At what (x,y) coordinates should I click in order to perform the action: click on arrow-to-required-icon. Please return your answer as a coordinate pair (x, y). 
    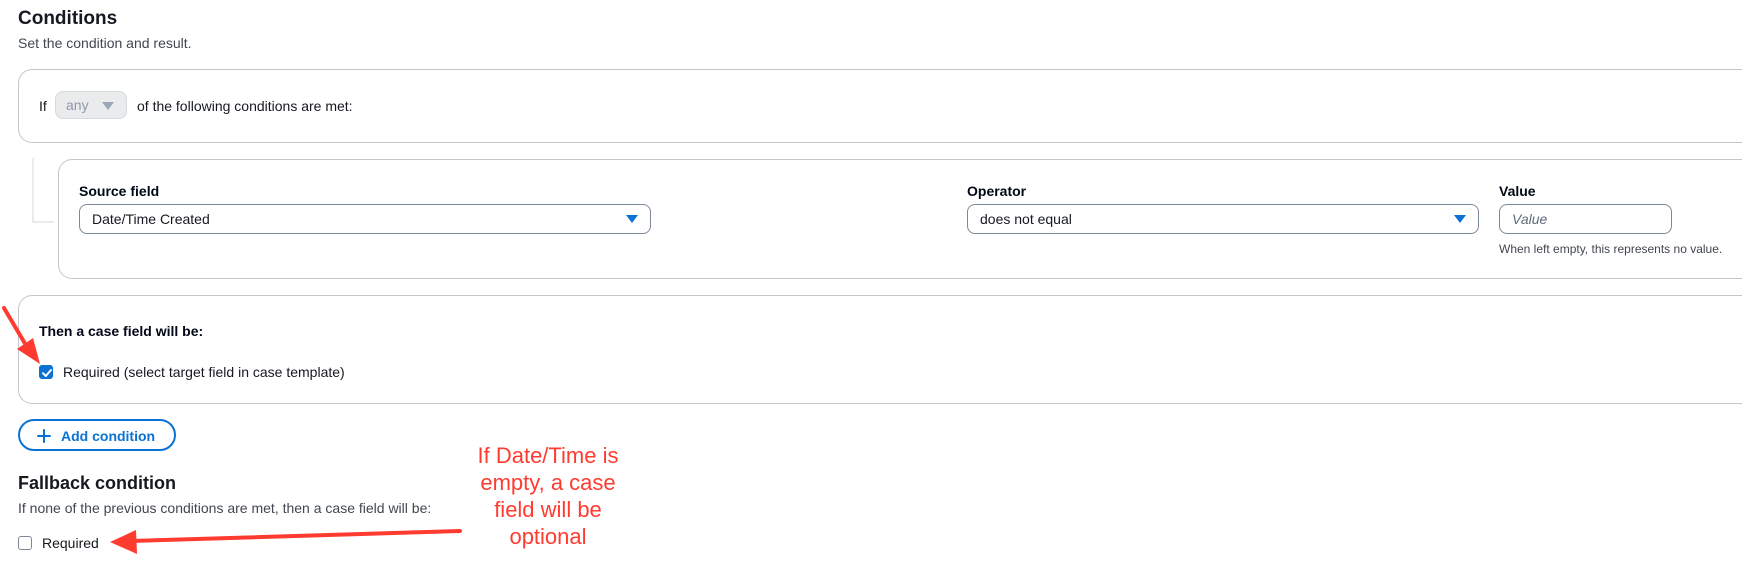
    Looking at the image, I should click on (21, 335).